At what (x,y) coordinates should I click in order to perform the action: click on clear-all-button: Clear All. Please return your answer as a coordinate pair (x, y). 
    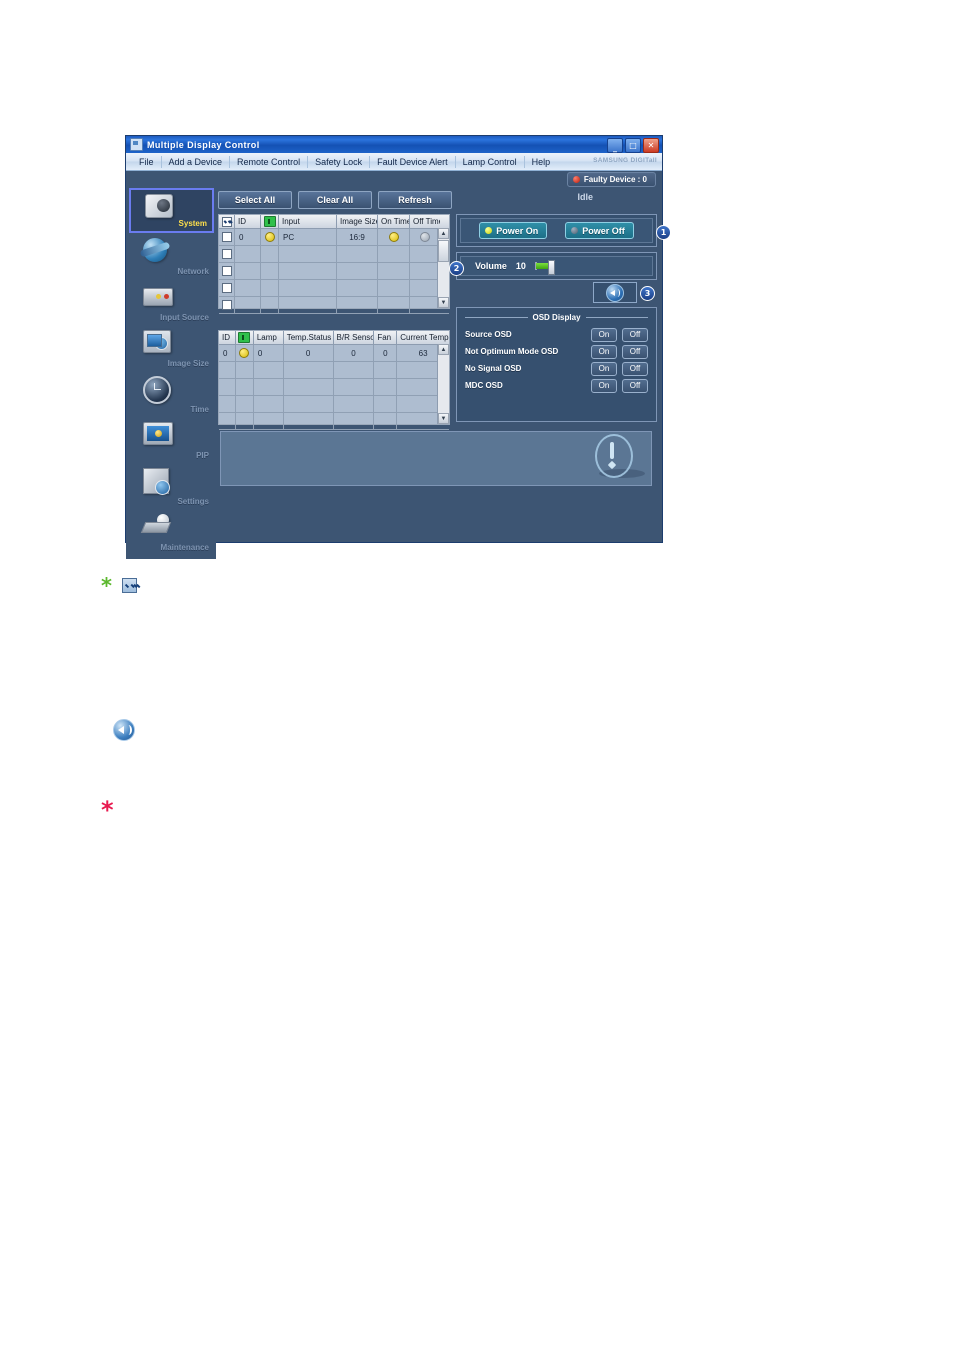
    Looking at the image, I should click on (335, 199).